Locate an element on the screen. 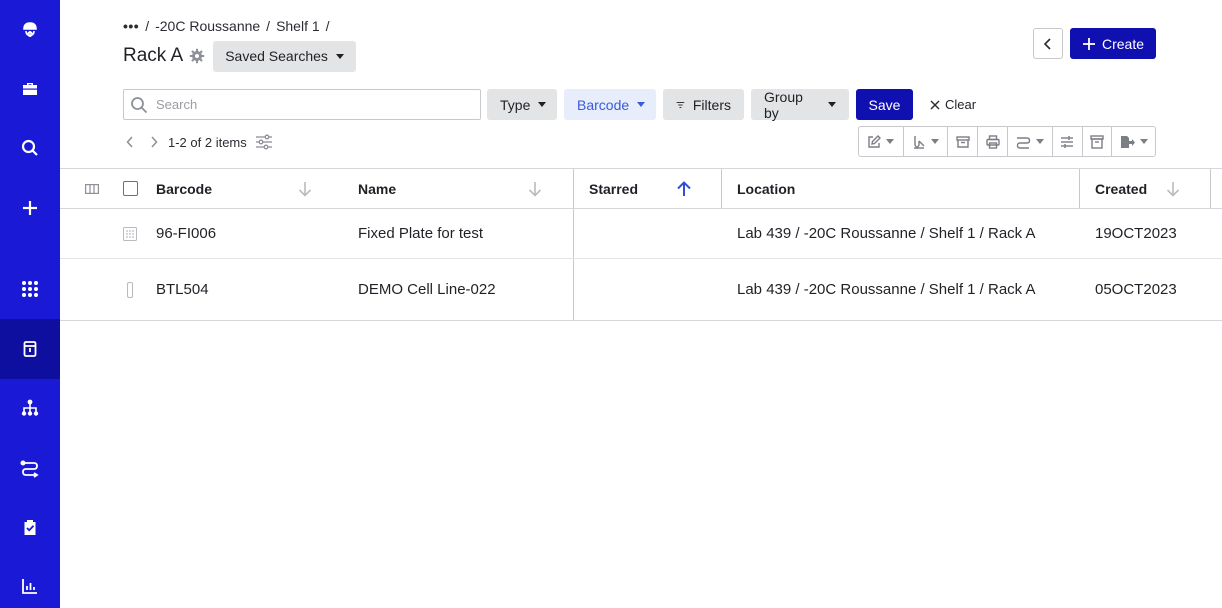 This screenshot has width=1222, height=608. clear-filters-button: Clear is located at coordinates (953, 104).